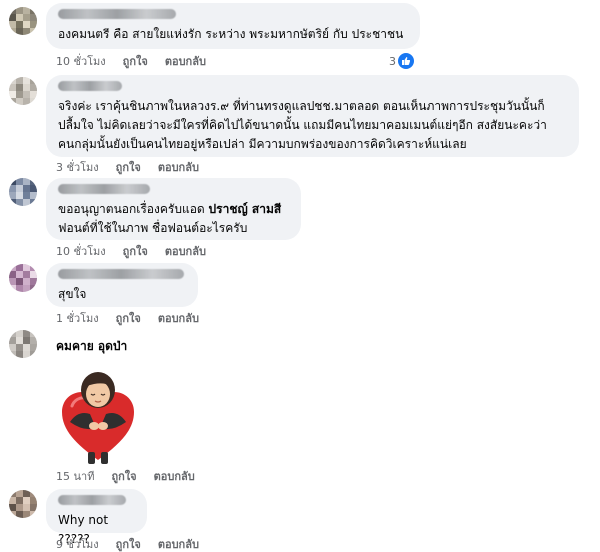 This screenshot has width=600, height=552. What do you see at coordinates (72, 294) in the screenshot?
I see `comment-text: สุขใจ` at bounding box center [72, 294].